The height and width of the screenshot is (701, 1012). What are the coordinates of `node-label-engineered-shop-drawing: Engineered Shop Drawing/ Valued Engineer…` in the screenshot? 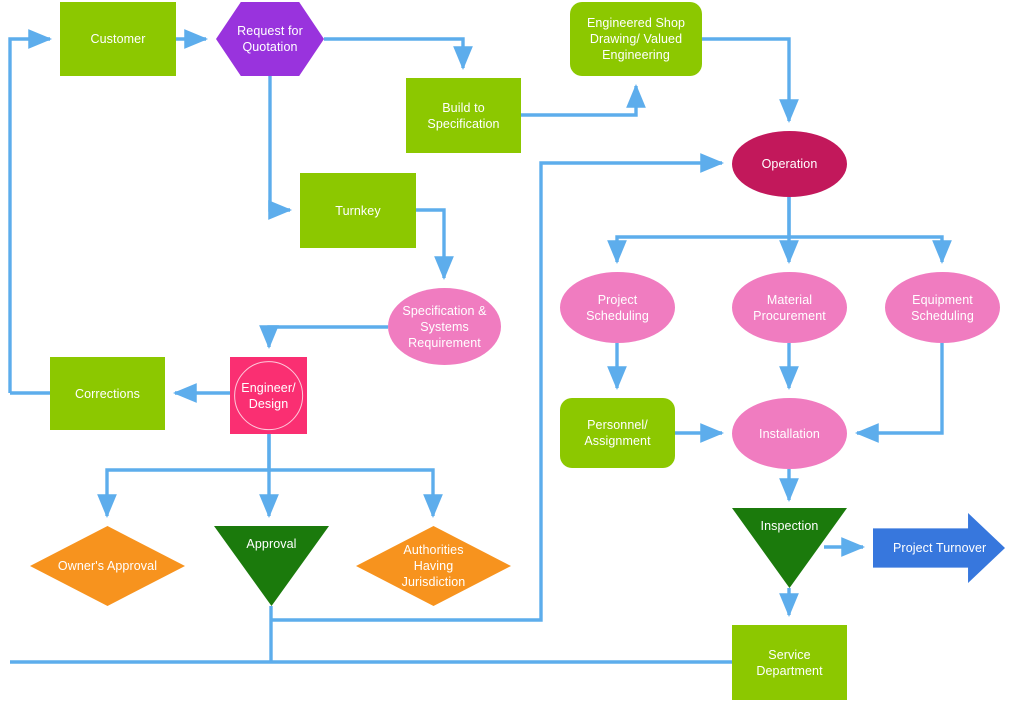 It's located at (636, 39).